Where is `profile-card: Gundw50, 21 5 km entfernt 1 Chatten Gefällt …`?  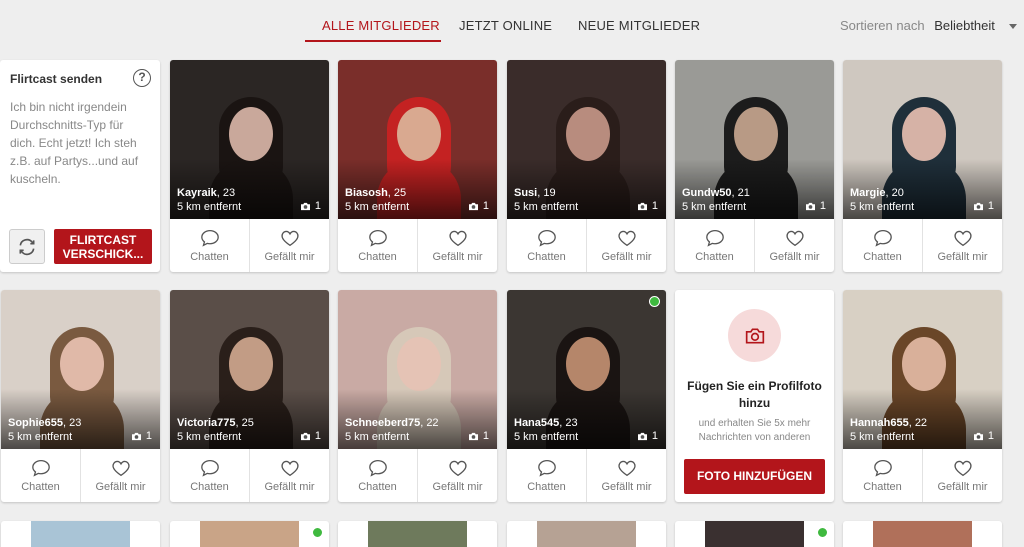
profile-card: Gundw50, 21 5 km entfernt 1 Chatten Gefällt … is located at coordinates (754, 166).